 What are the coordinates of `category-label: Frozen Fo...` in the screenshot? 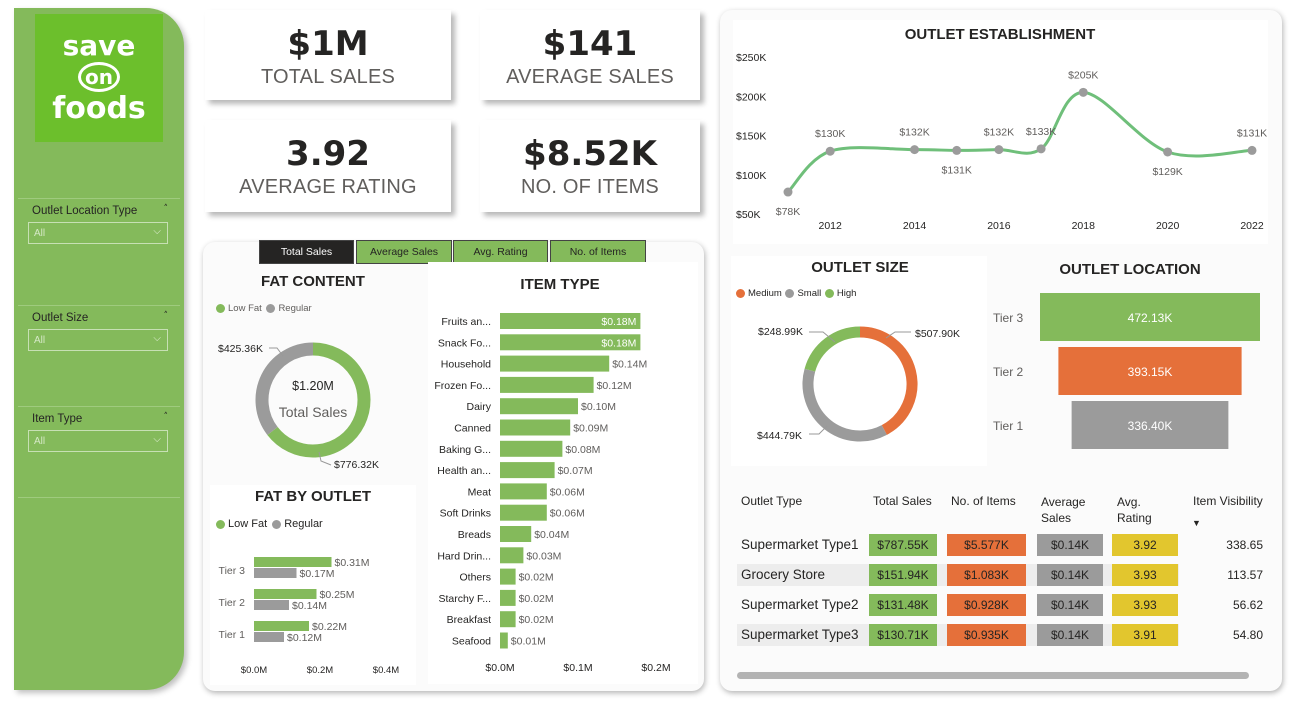 It's located at (462, 386).